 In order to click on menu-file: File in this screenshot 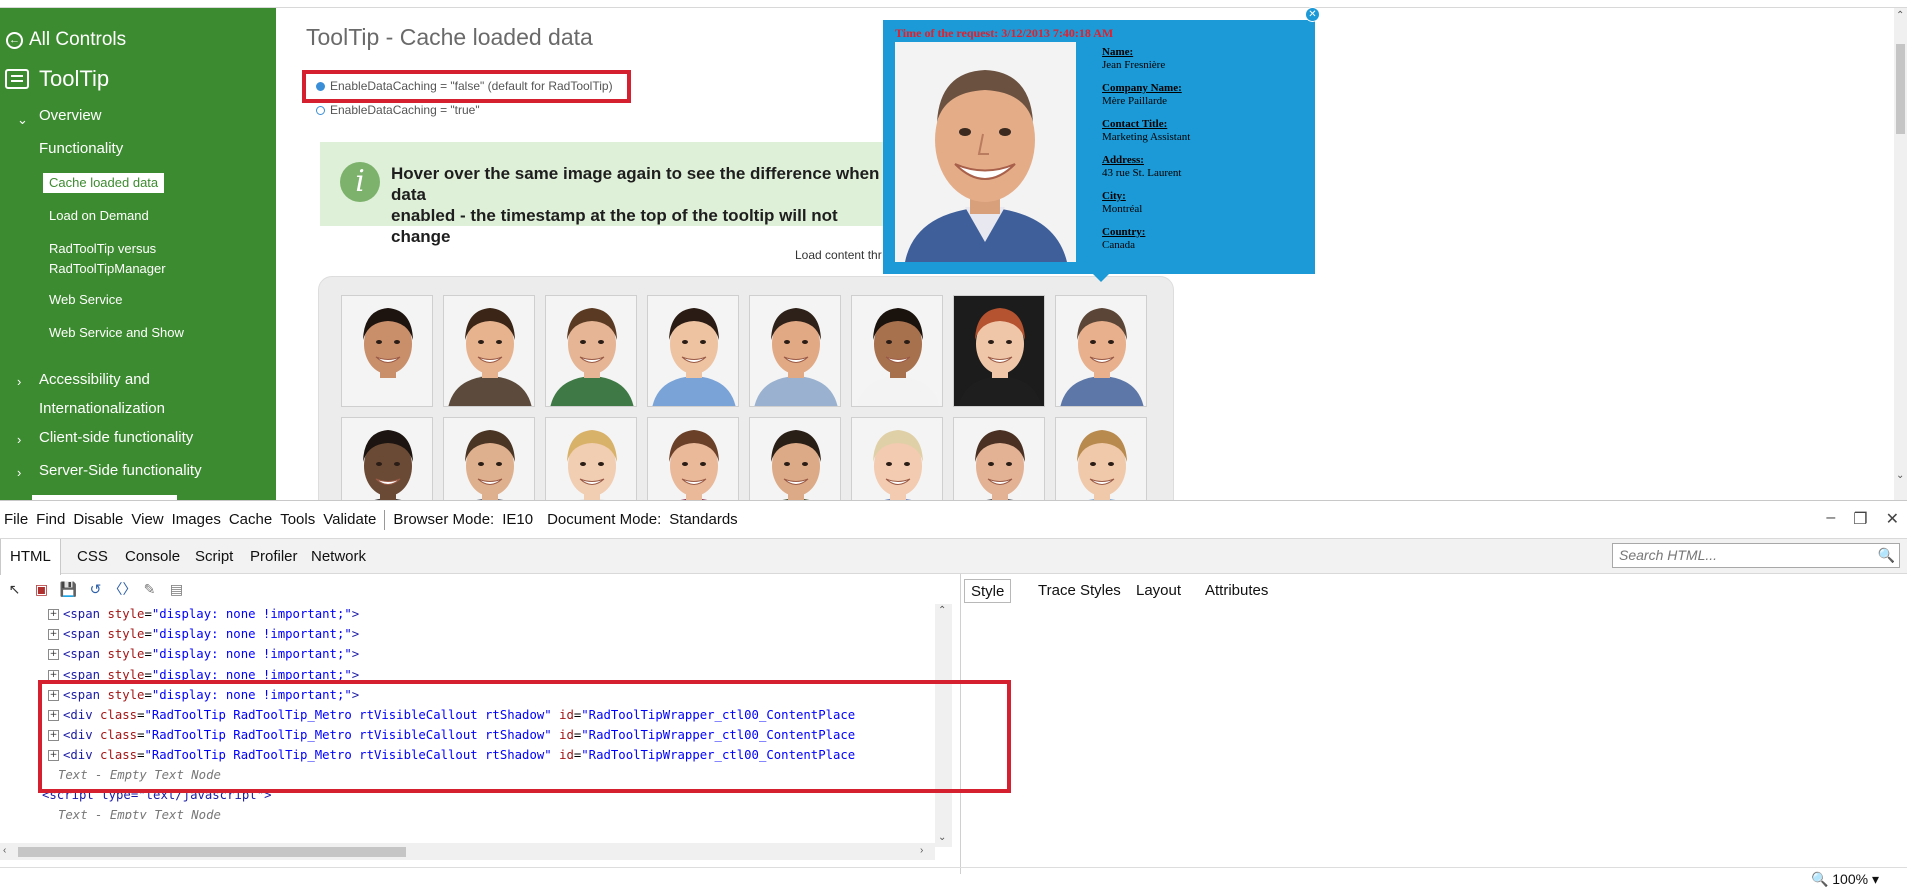, I will do `click(16, 519)`.